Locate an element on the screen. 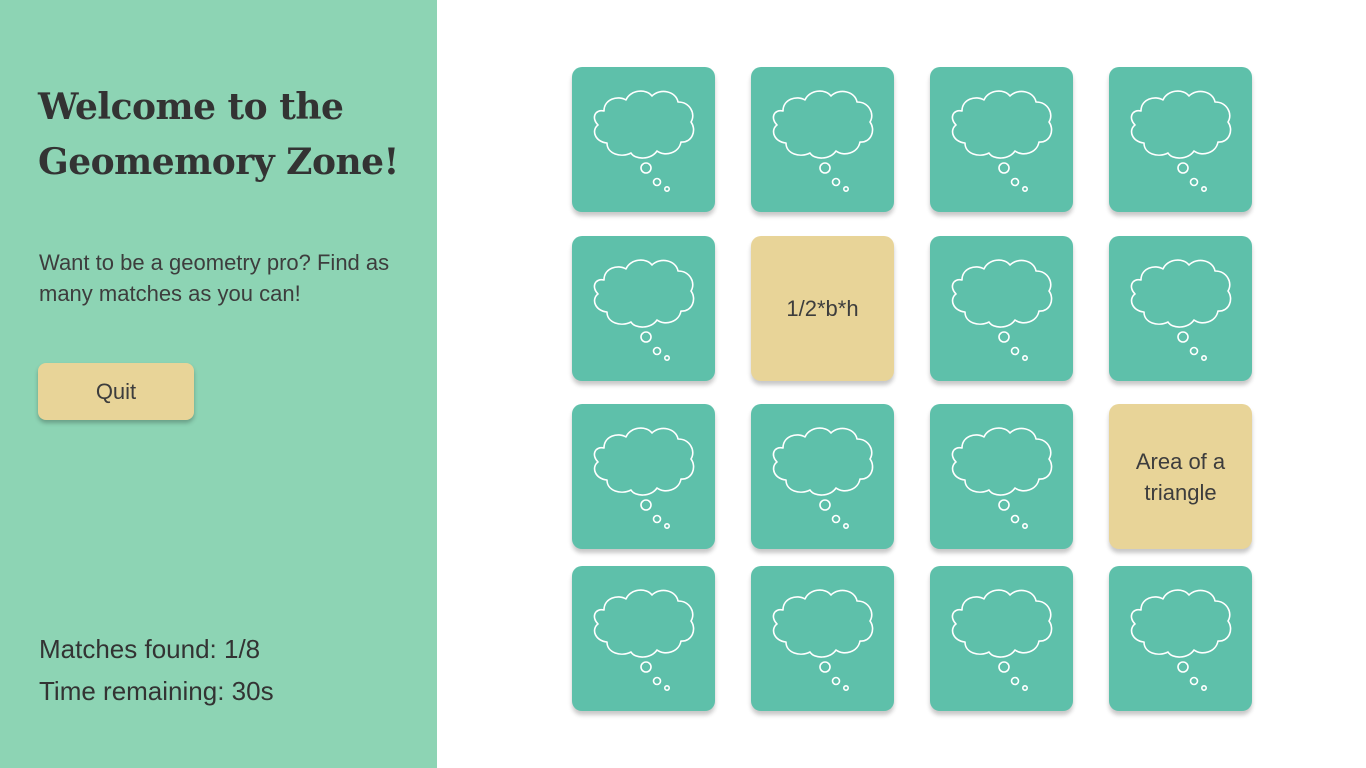 The height and width of the screenshot is (768, 1366). time-remaining-text: Time remaining: 30s is located at coordinates (156, 691).